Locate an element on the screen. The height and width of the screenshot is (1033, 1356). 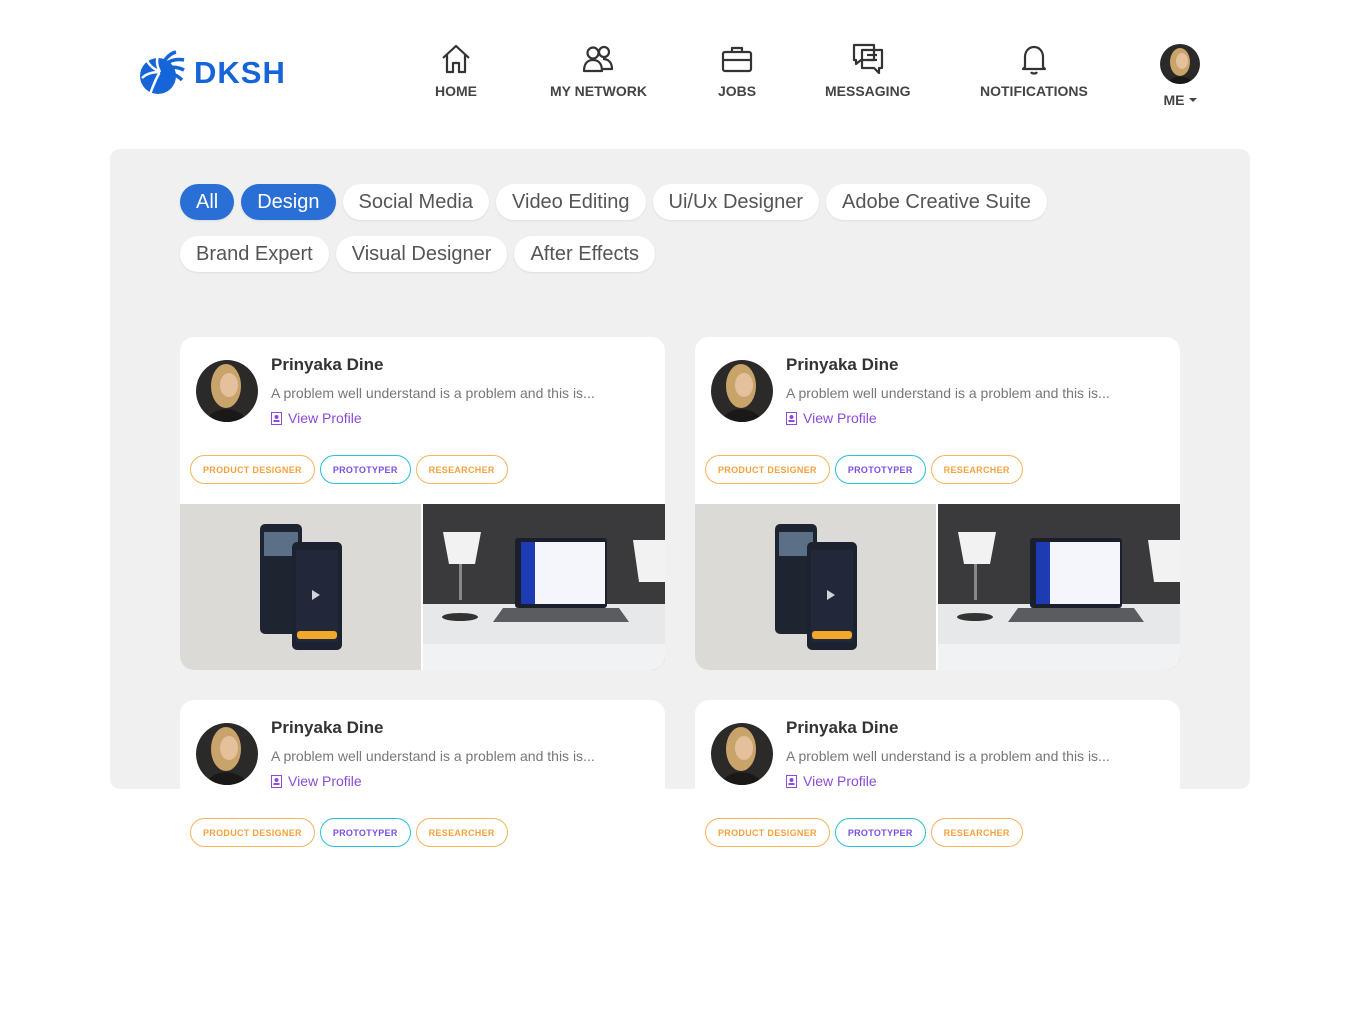
chat-icon is located at coordinates (867, 59).